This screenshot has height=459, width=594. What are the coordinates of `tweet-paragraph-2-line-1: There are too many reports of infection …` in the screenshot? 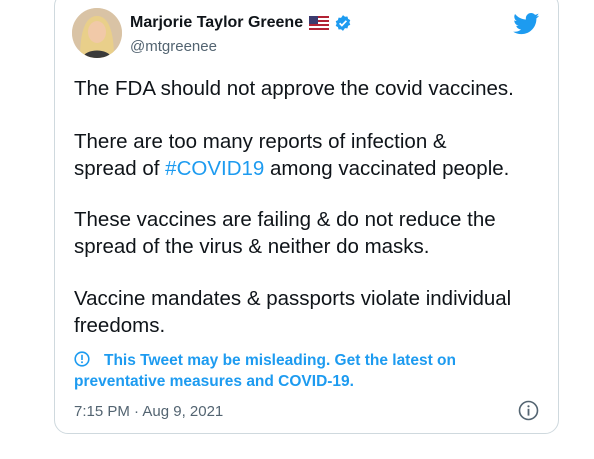 It's located at (260, 141).